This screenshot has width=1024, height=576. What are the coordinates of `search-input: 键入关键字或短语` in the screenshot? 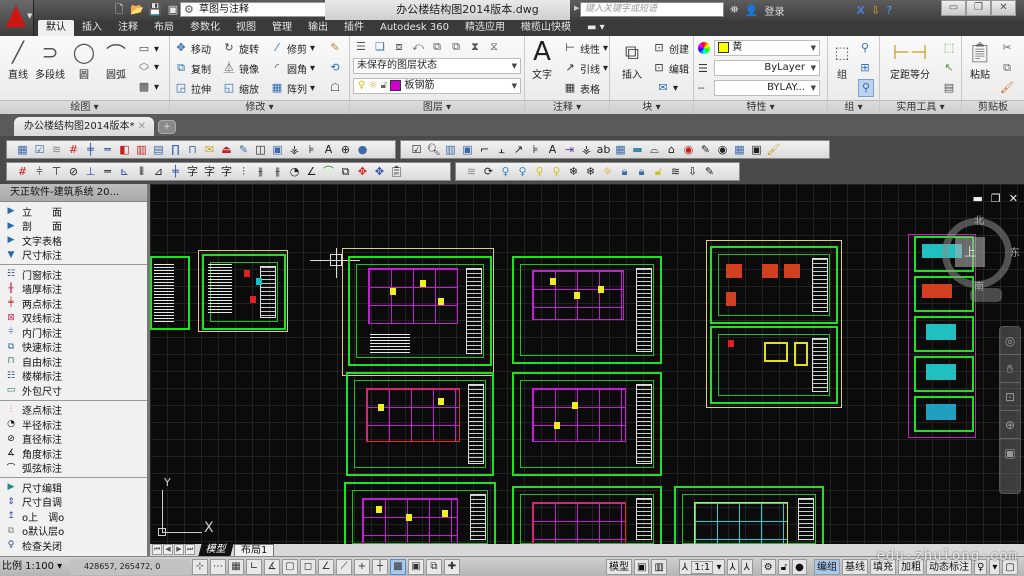 It's located at (652, 9).